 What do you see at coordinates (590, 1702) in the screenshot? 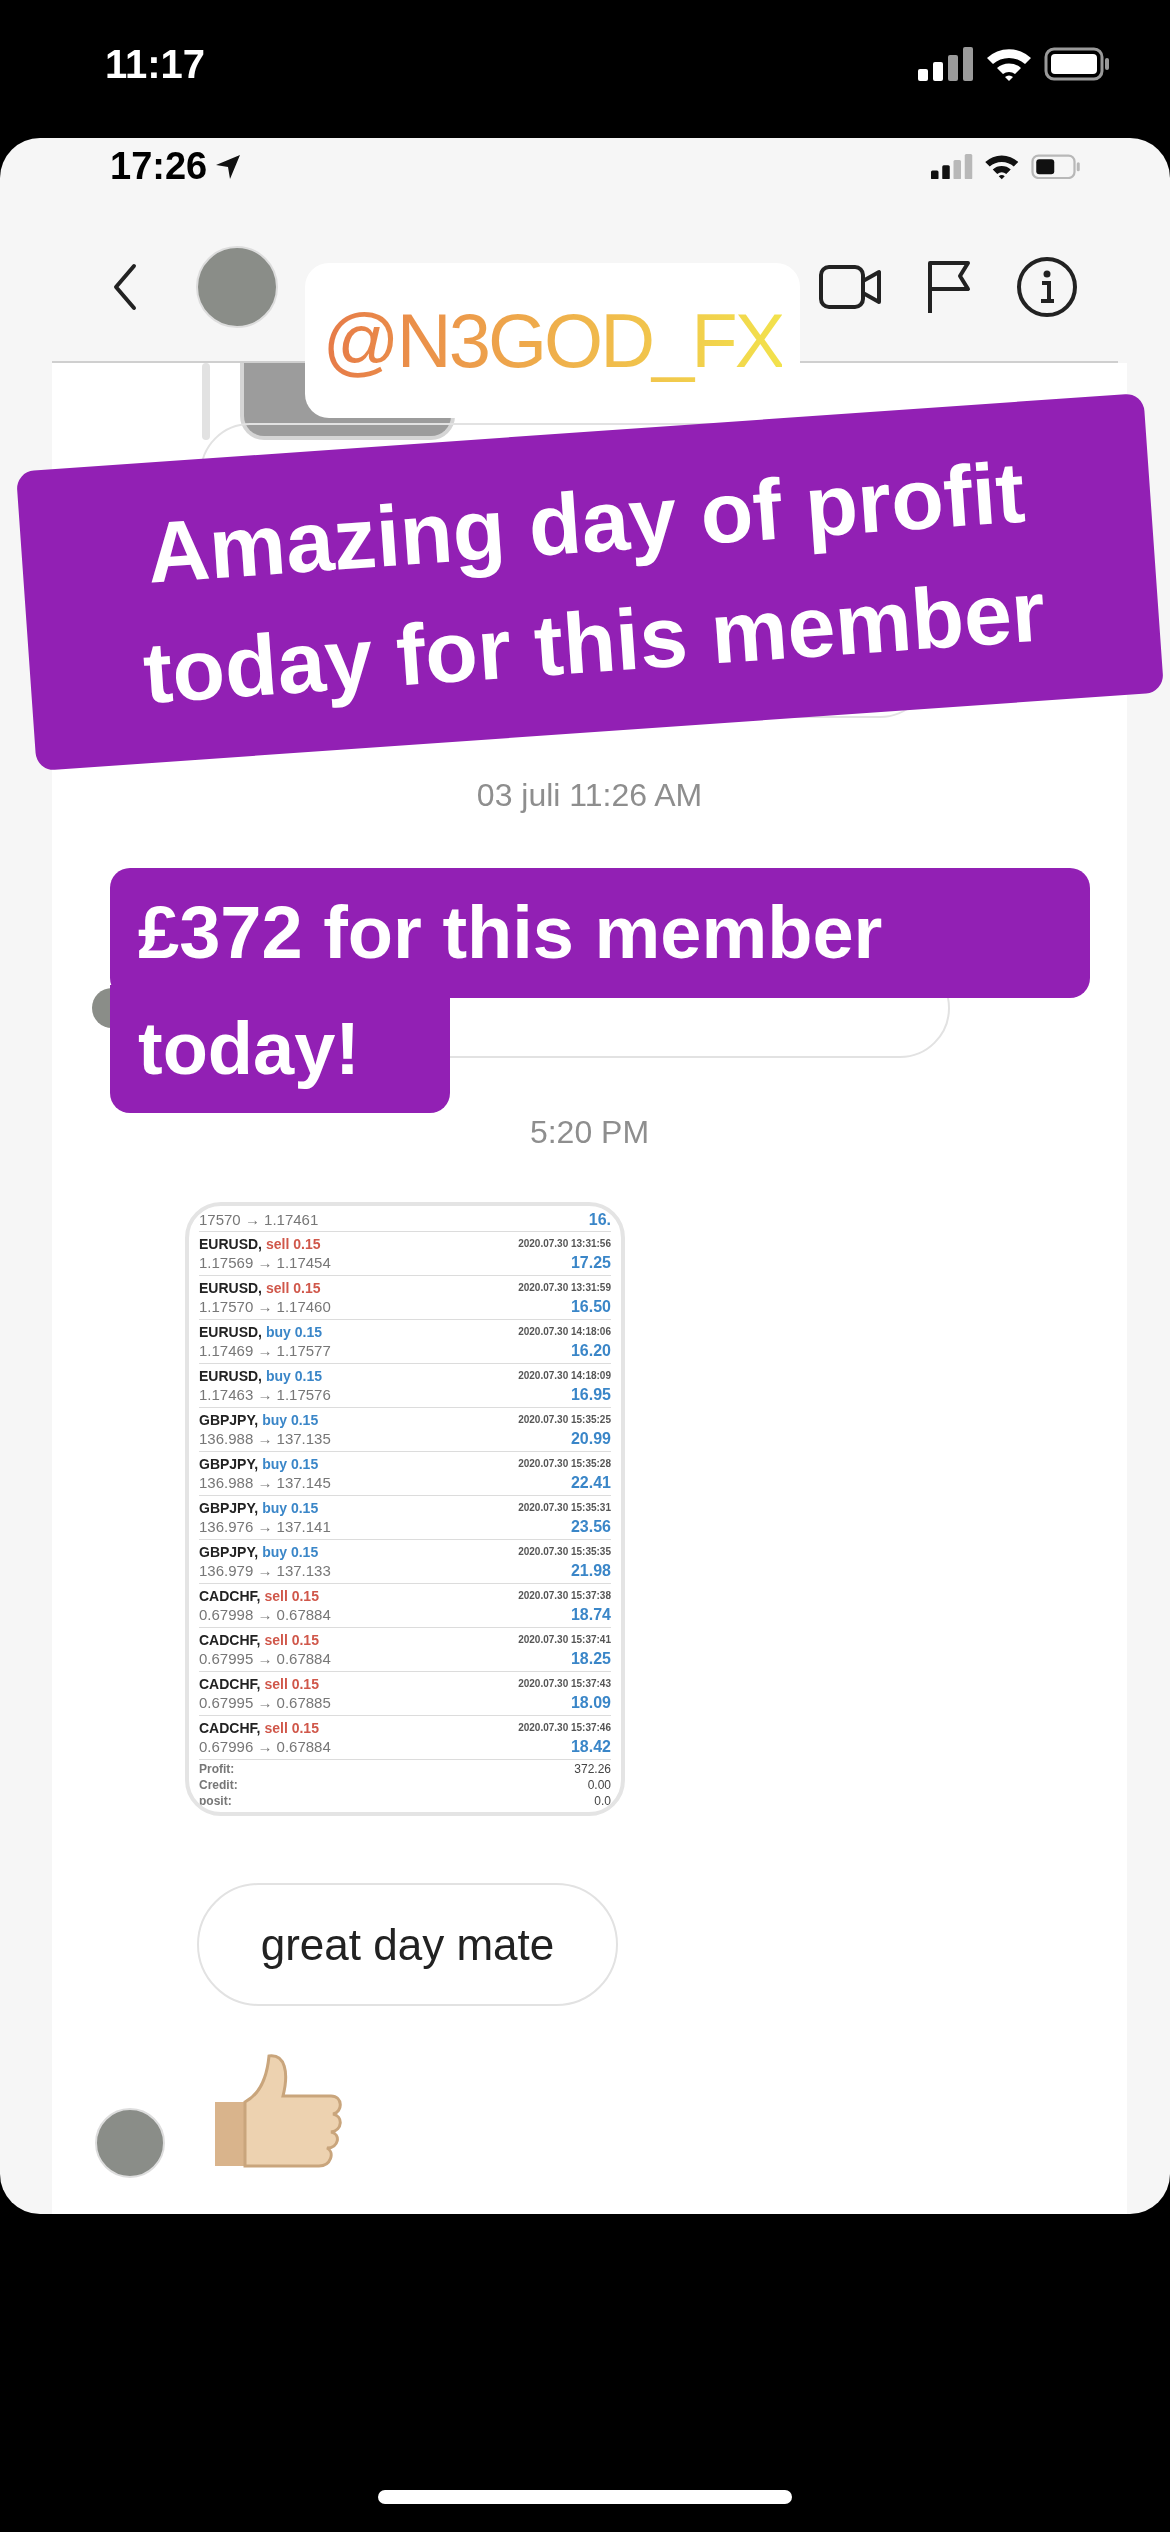
I see `trade-profit: 18.09` at bounding box center [590, 1702].